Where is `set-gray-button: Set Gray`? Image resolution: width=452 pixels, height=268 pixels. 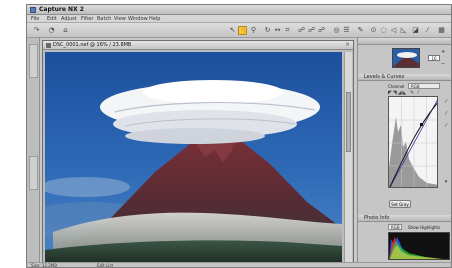
set-gray-button: Set Gray is located at coordinates (400, 204).